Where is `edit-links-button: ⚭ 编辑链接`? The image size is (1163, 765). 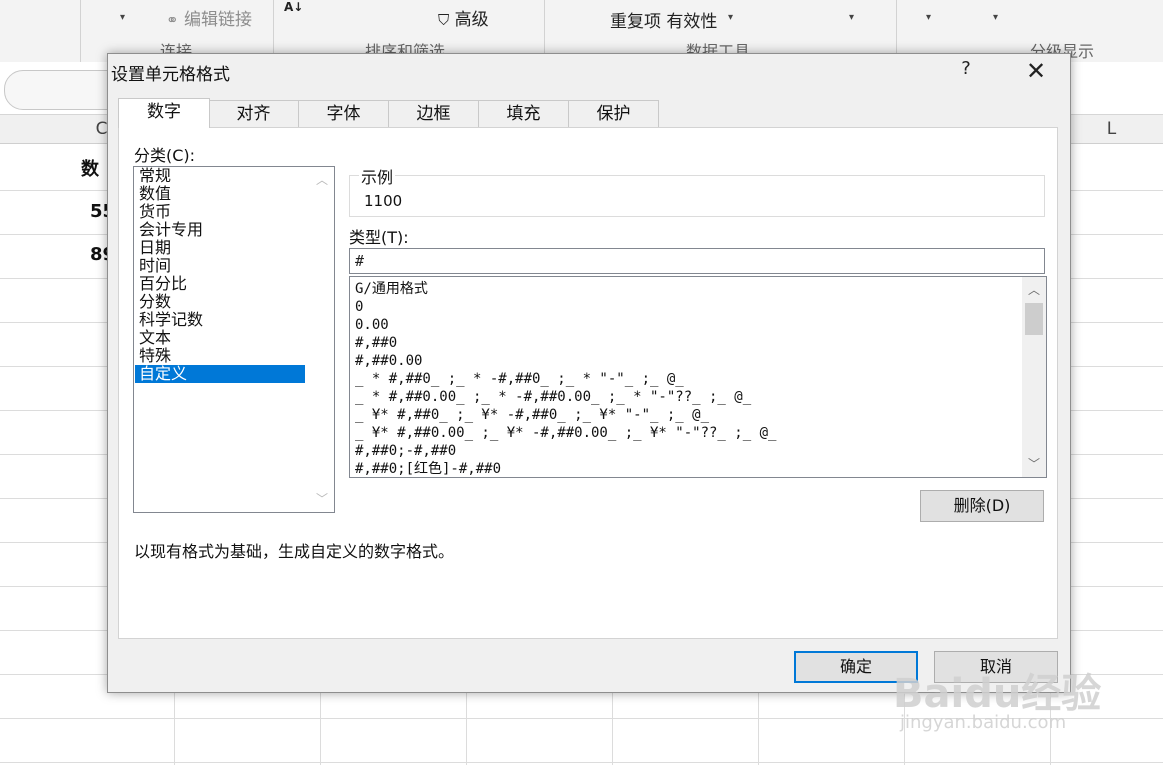 edit-links-button: ⚭ 编辑链接 is located at coordinates (209, 17).